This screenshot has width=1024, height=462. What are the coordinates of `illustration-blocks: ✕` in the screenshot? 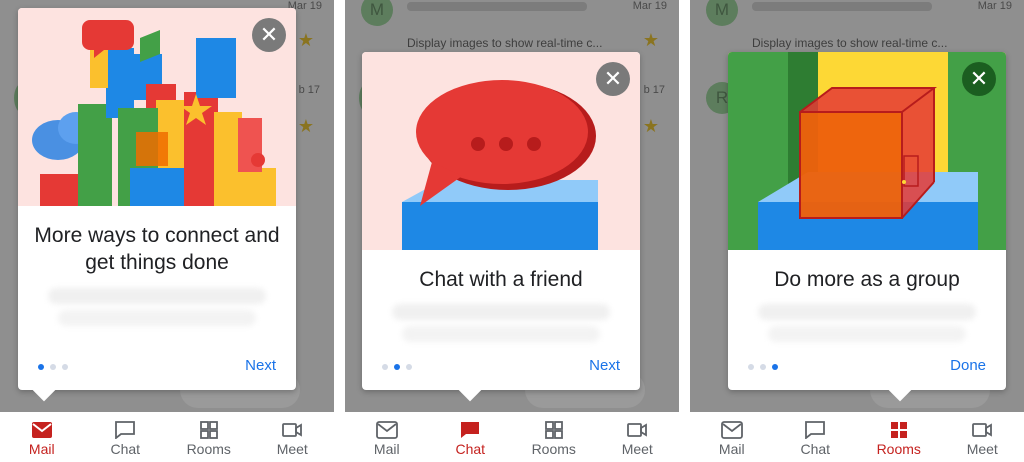 It's located at (157, 107).